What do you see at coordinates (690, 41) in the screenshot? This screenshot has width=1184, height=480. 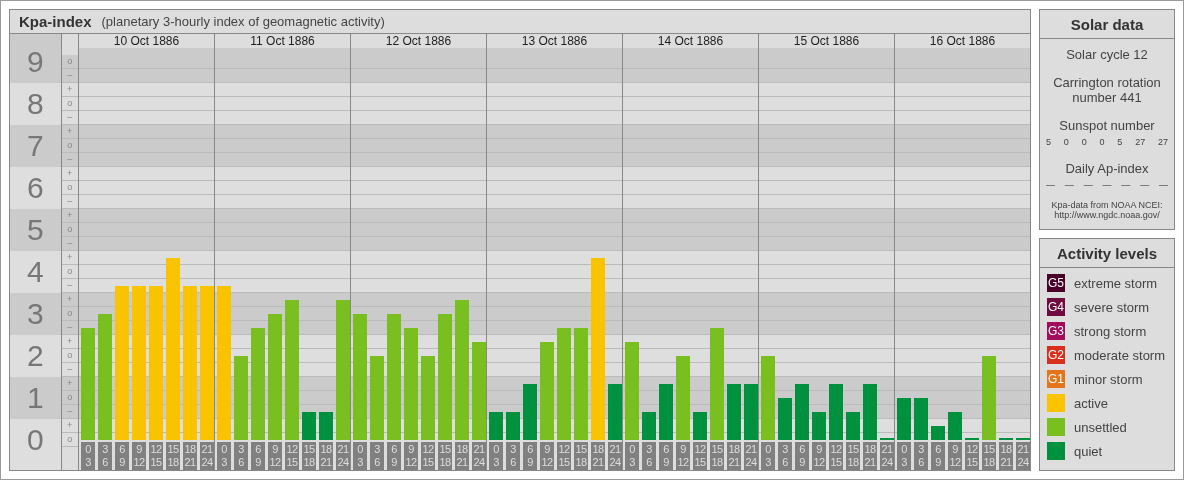 I see `date-label: 14 Oct 1886` at bounding box center [690, 41].